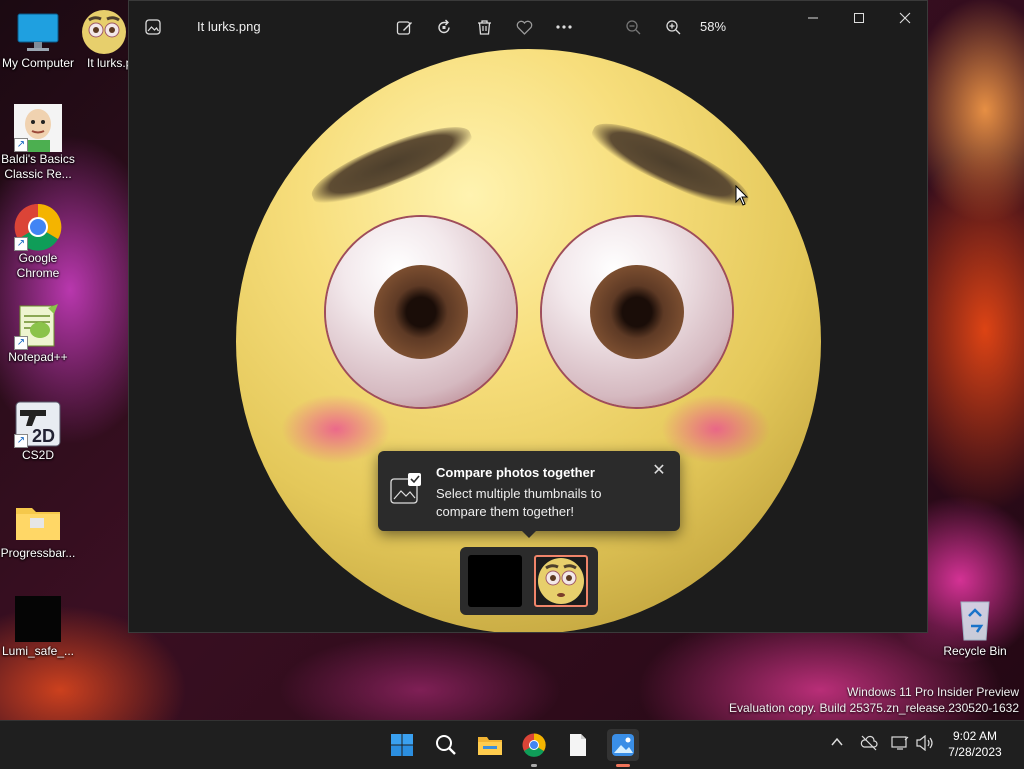 This screenshot has width=1024, height=769. What do you see at coordinates (336, 429) in the screenshot?
I see `left-blush` at bounding box center [336, 429].